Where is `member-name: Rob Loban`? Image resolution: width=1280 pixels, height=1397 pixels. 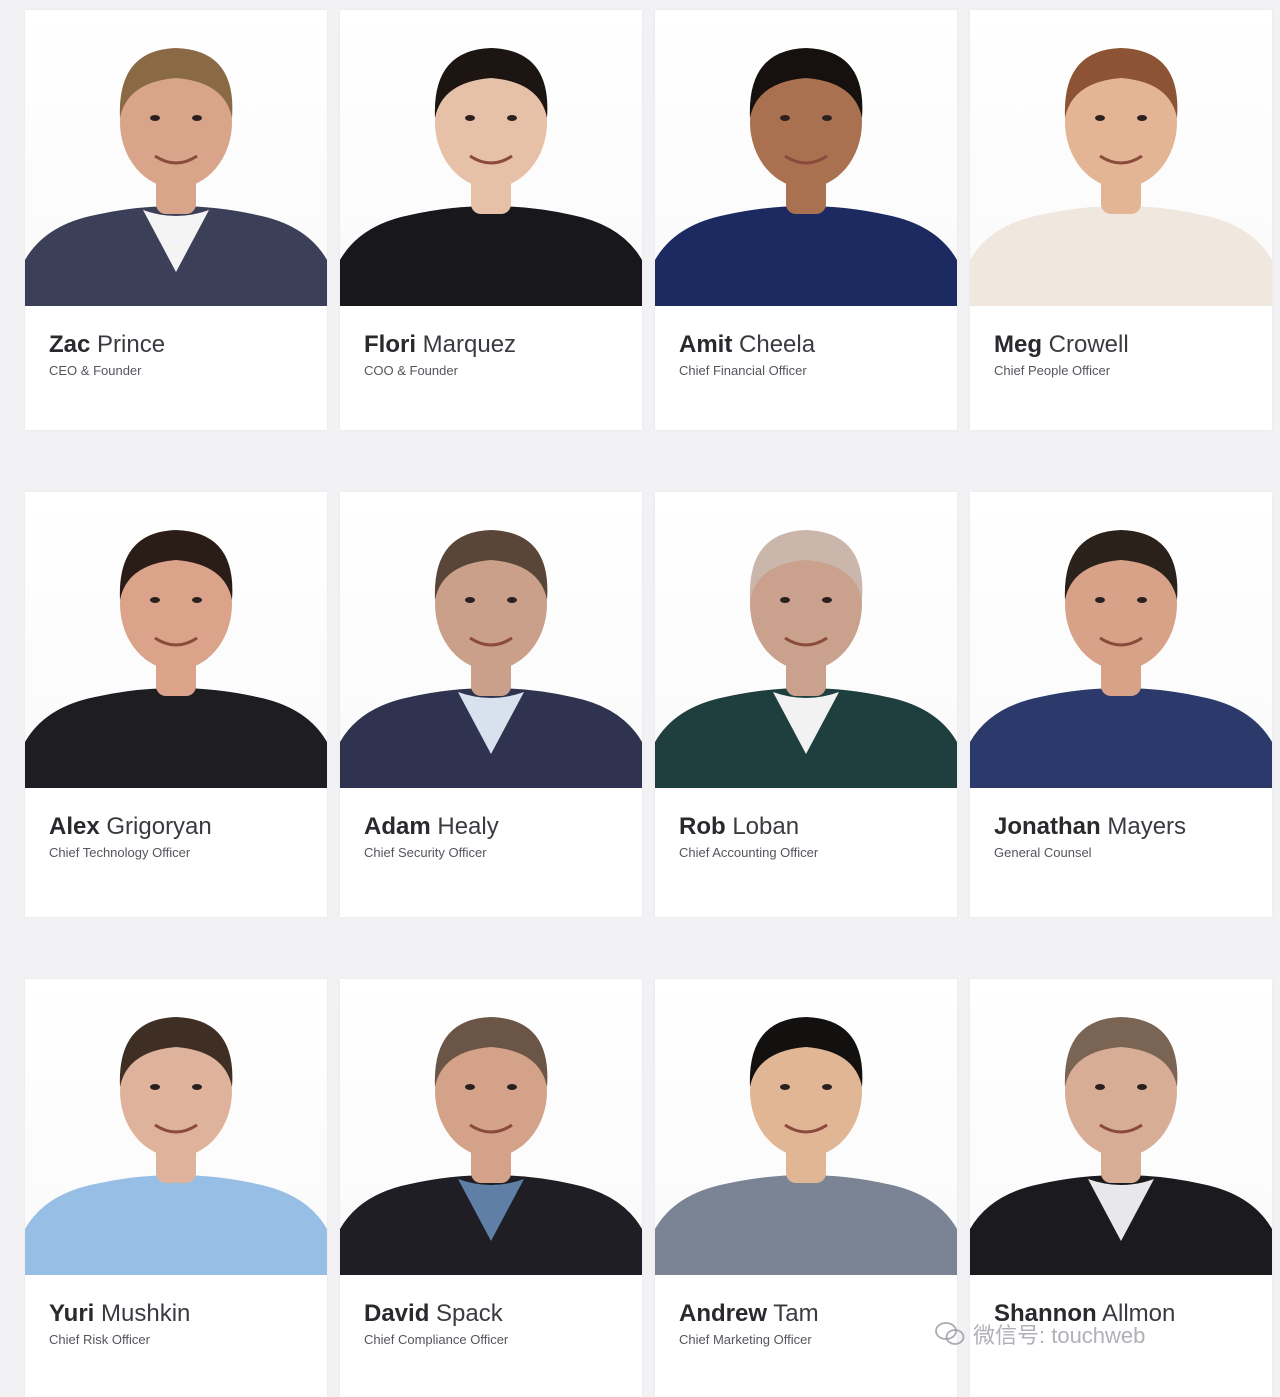 member-name: Rob Loban is located at coordinates (806, 827).